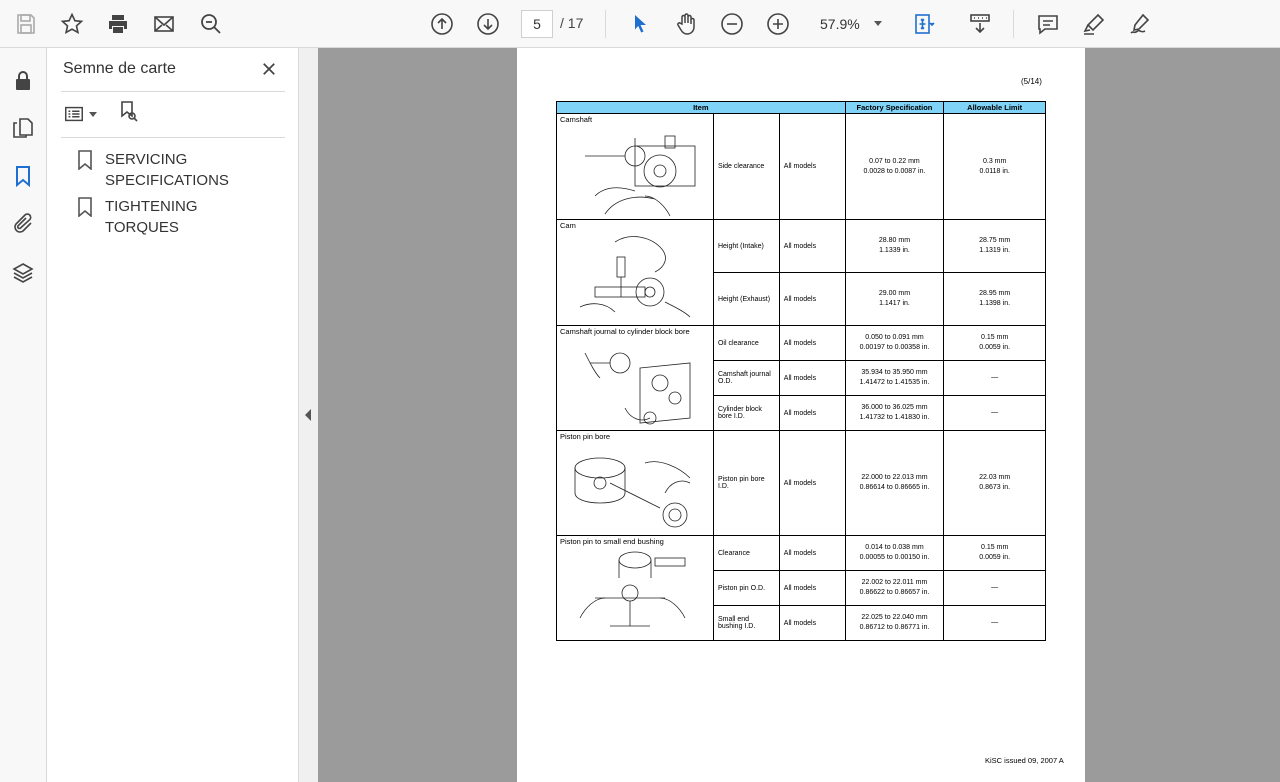 The width and height of the screenshot is (1280, 782). I want to click on param-cell: Side clearance, so click(746, 166).